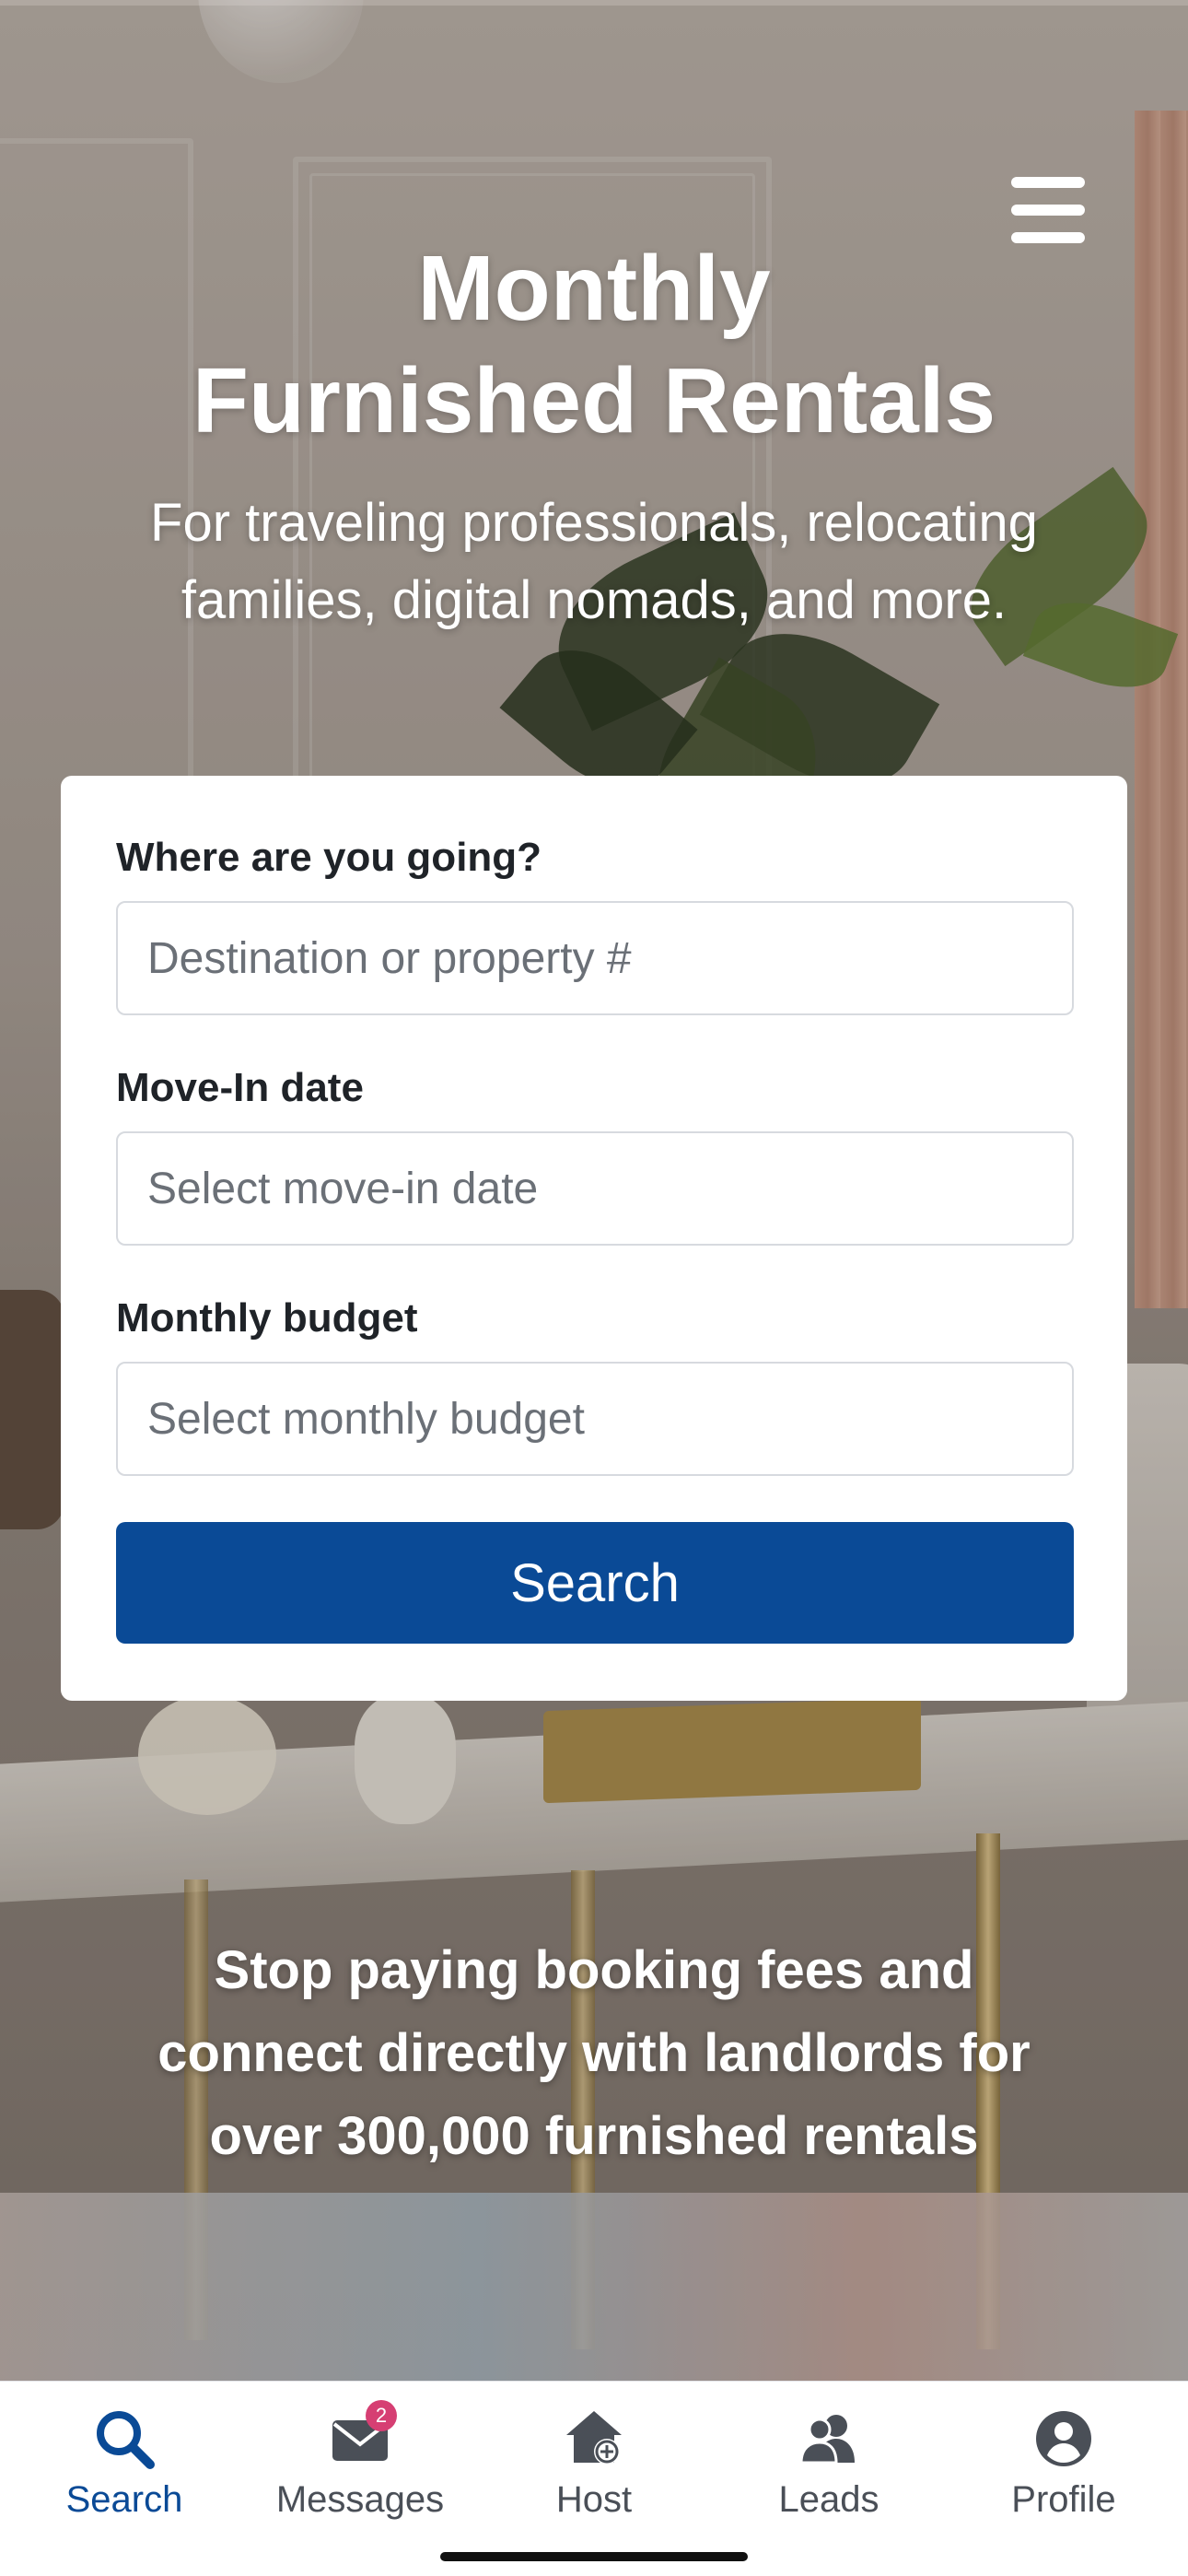  What do you see at coordinates (594, 2136) in the screenshot?
I see `promo-line: over 300,000 furnished rentals` at bounding box center [594, 2136].